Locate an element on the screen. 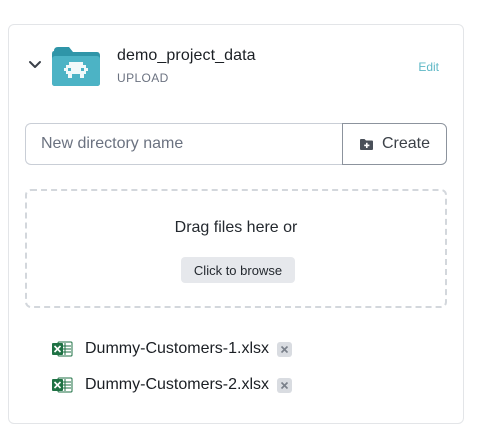 The image size is (477, 424). project-name: demo_project_data is located at coordinates (186, 55).